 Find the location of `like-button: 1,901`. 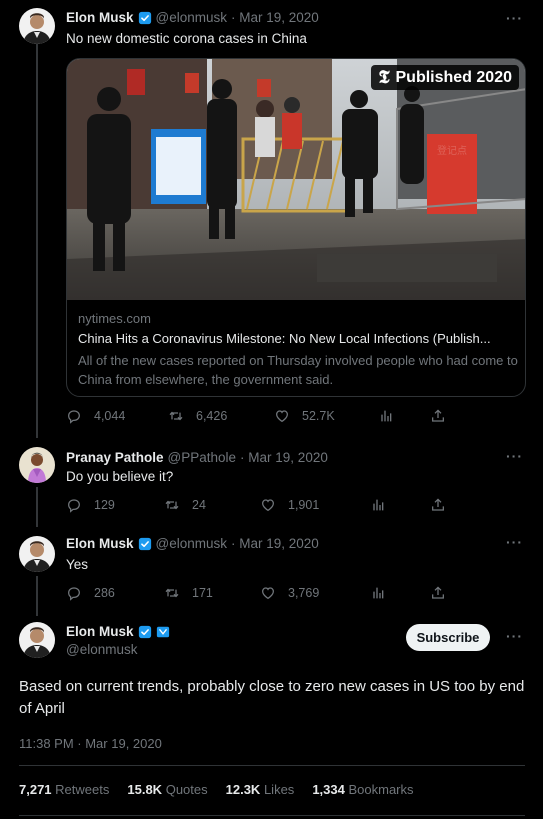

like-button: 1,901 is located at coordinates (289, 505).